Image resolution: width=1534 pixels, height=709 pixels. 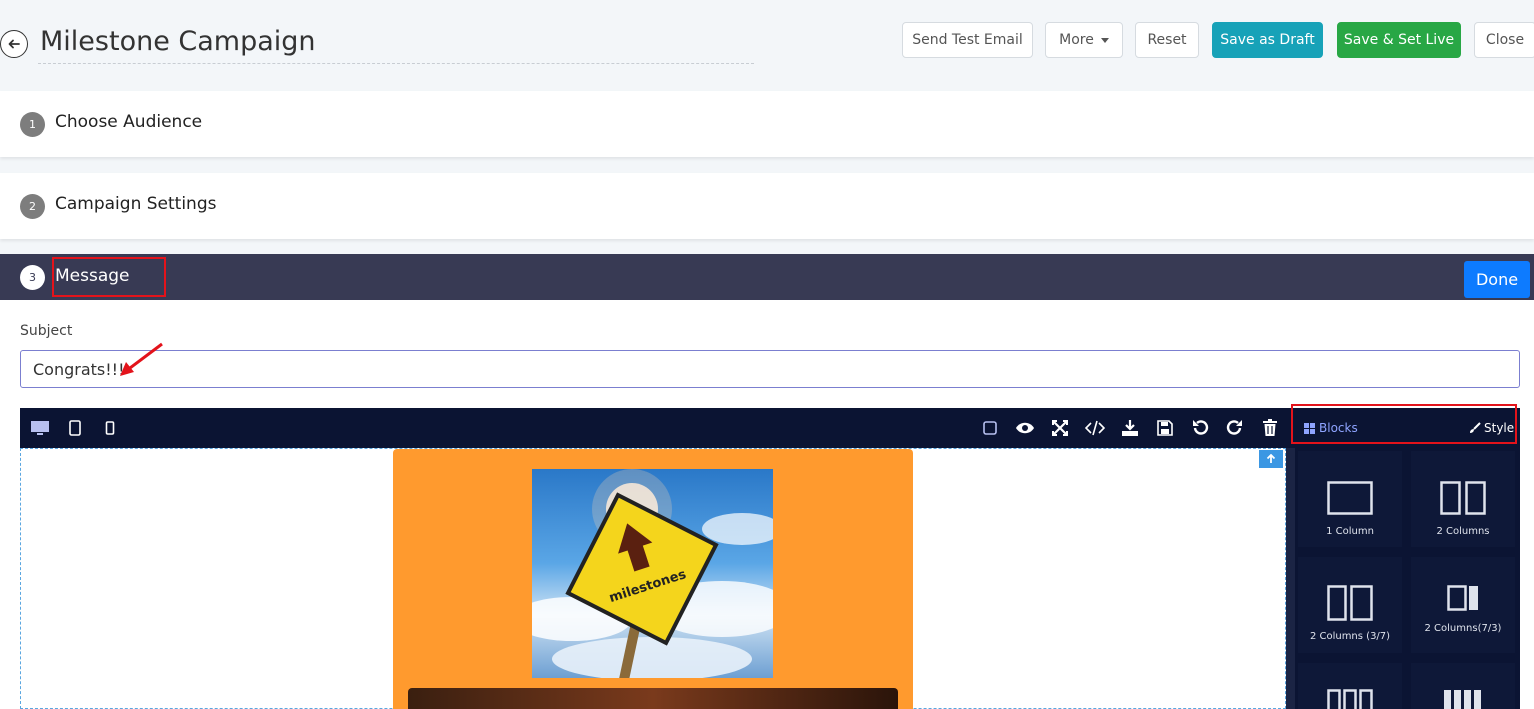 I want to click on four-columns-icon, so click(x=1462, y=699).